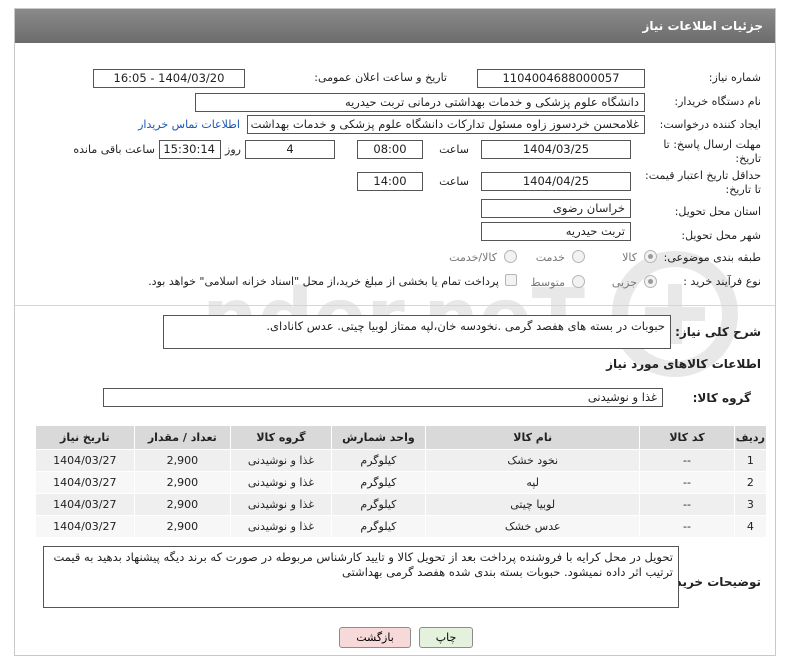  Describe the element at coordinates (547, 282) in the screenshot. I see `process-medium-label: متوسط` at that location.